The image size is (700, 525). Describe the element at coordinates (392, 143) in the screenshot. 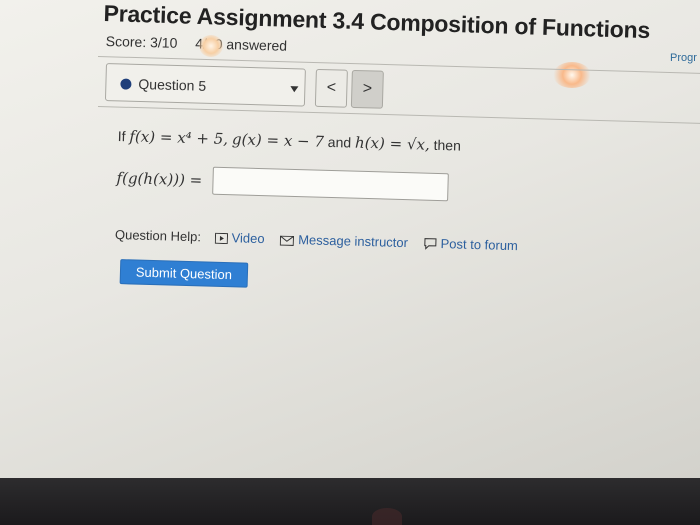

I see `h-definition: h(x) = √x,` at that location.